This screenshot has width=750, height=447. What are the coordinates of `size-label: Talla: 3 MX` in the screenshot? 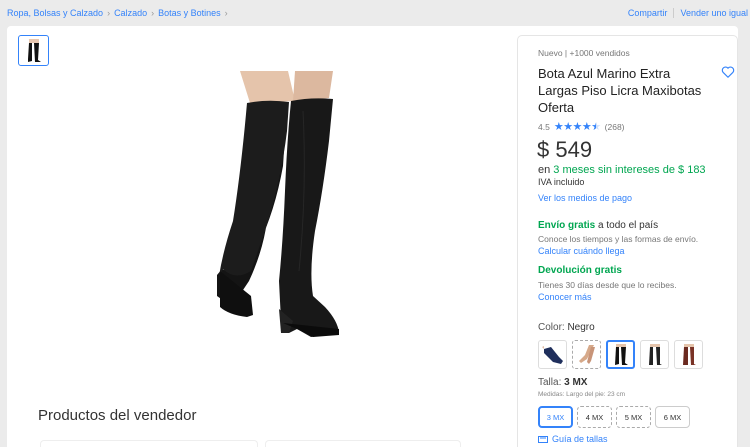 It's located at (562, 382).